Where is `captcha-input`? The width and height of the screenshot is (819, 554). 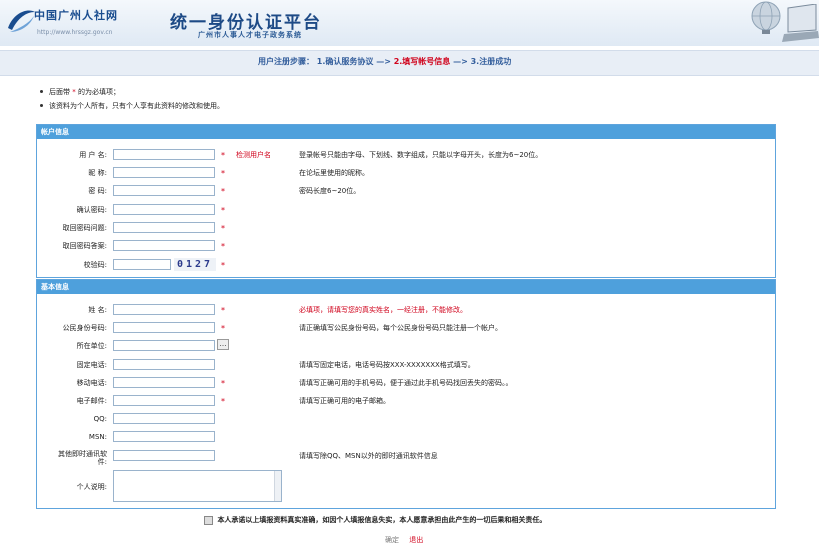
captcha-input is located at coordinates (142, 264).